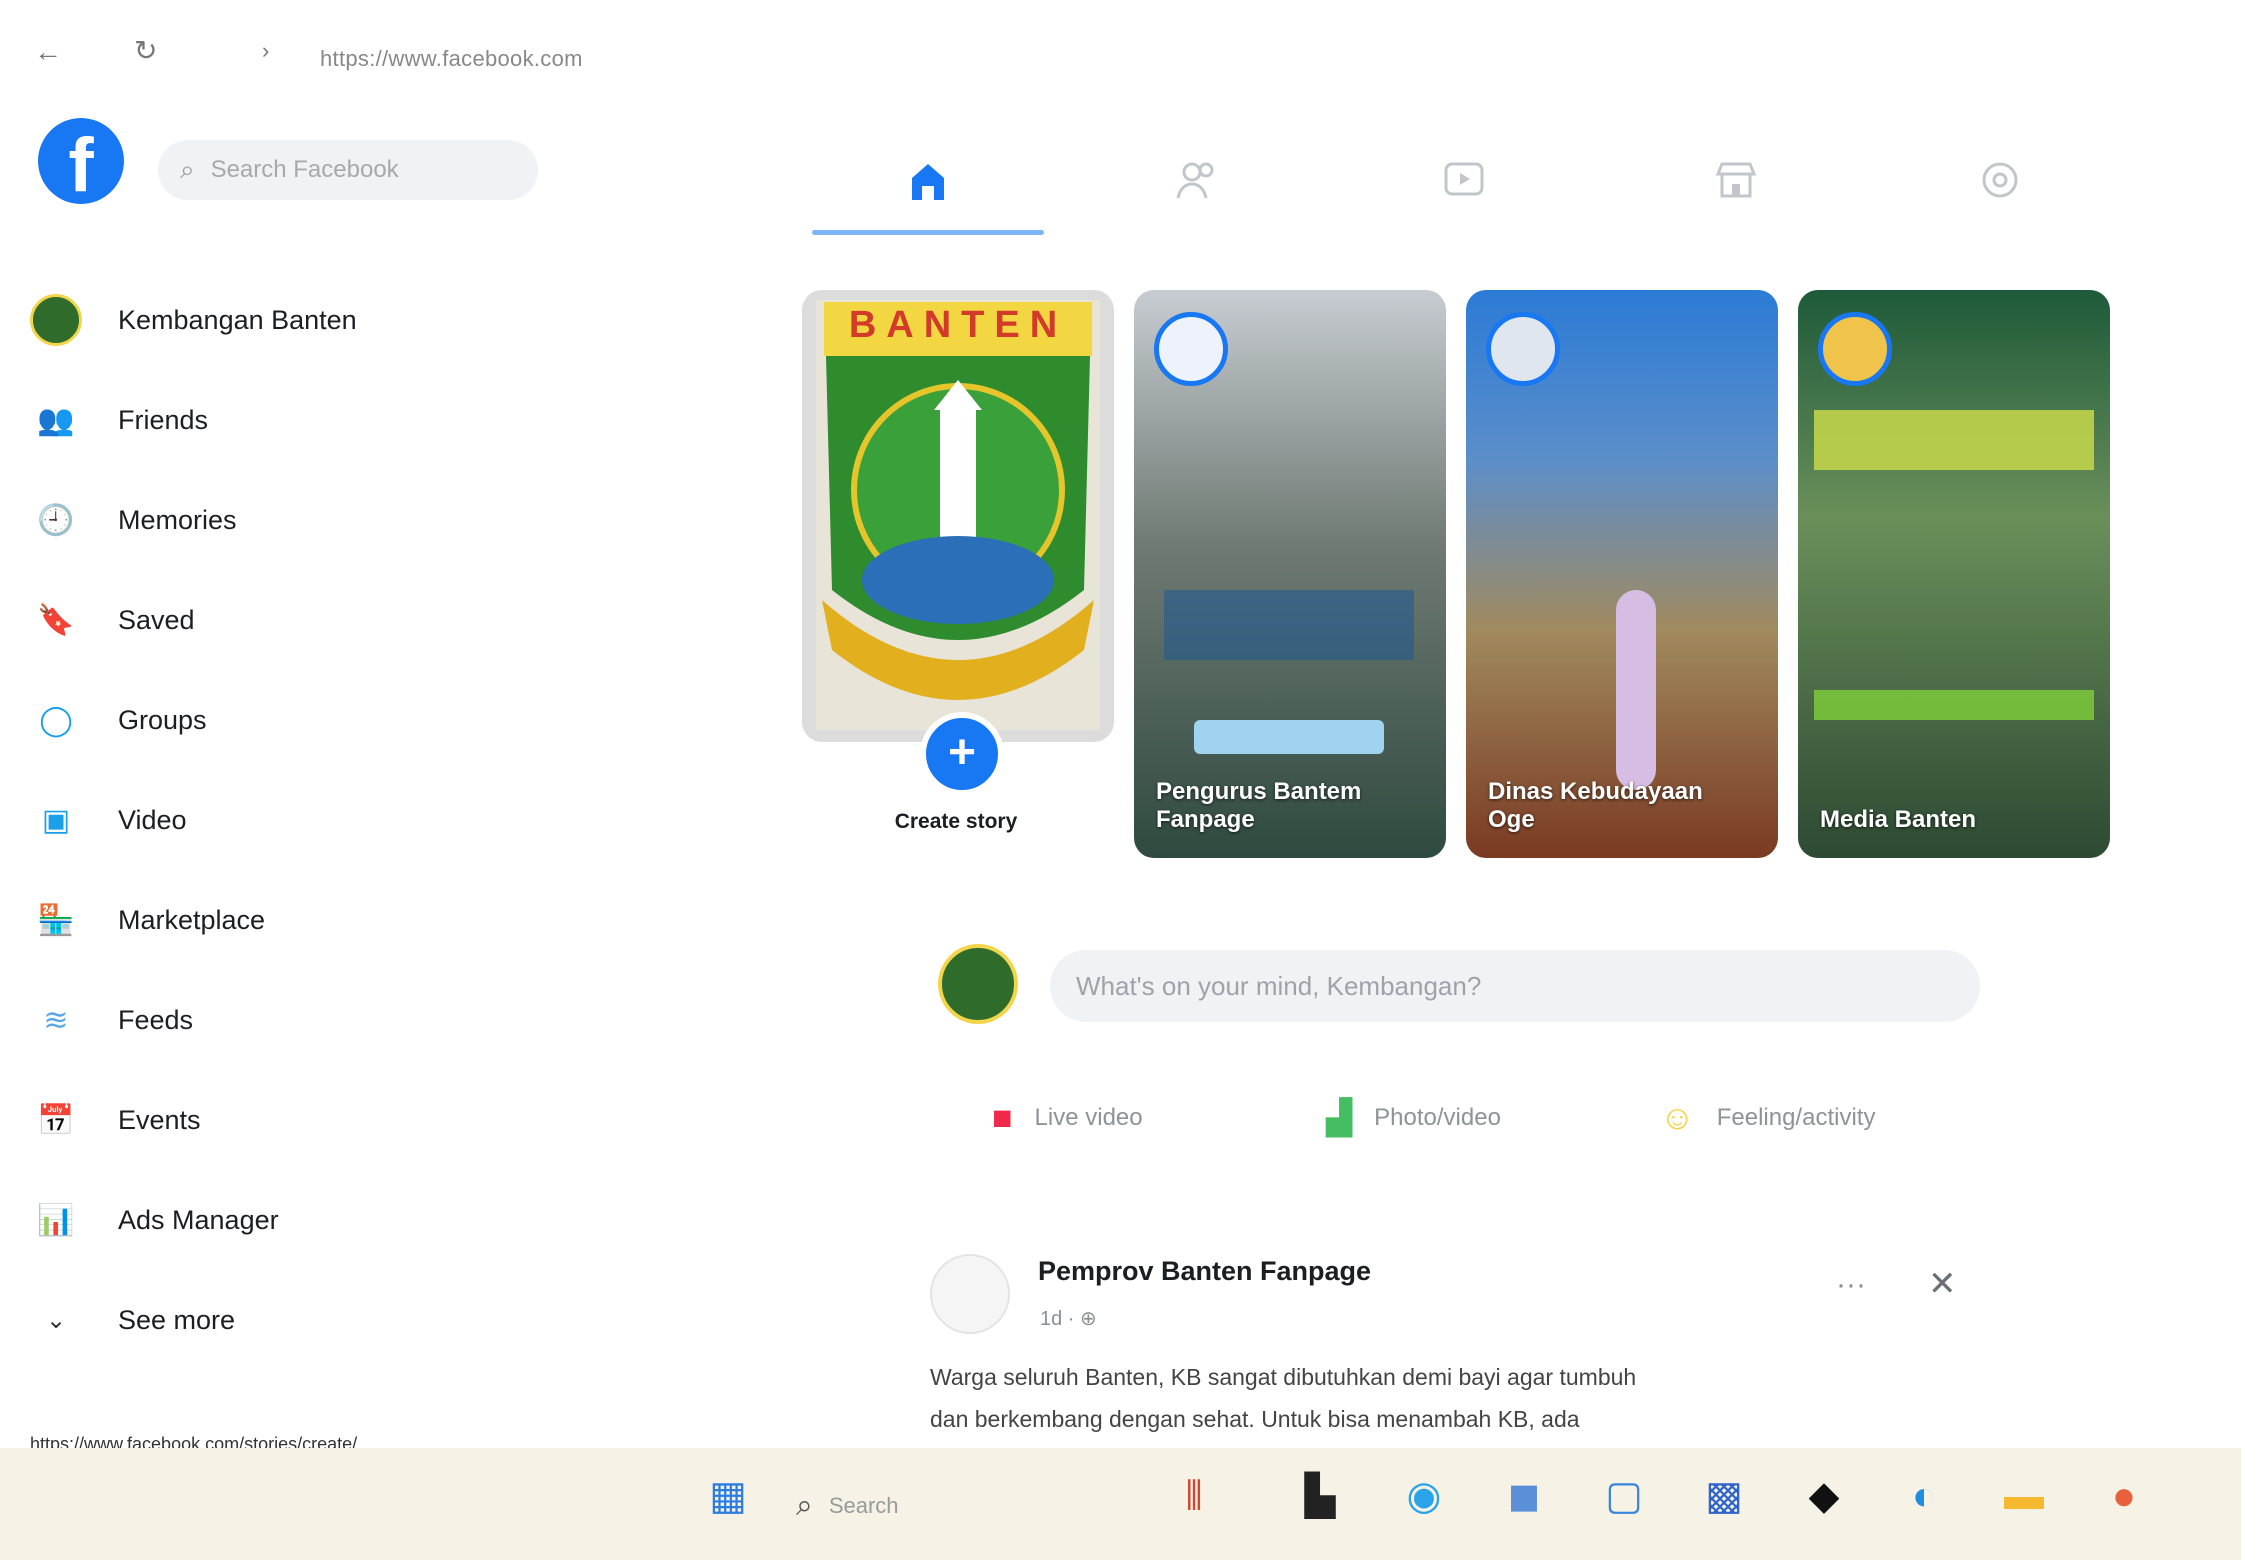 The width and height of the screenshot is (2241, 1560). I want to click on story-name: Media Banten, so click(1898, 819).